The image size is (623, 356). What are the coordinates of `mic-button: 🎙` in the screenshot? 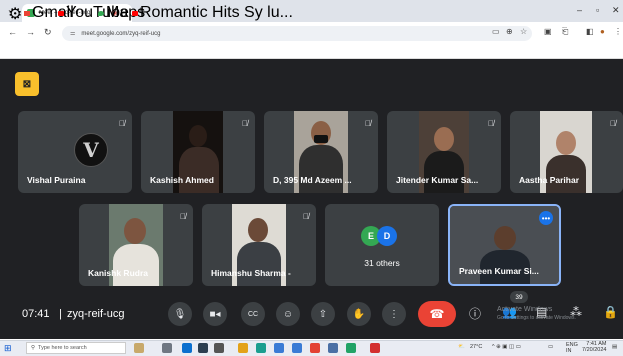 It's located at (180, 314).